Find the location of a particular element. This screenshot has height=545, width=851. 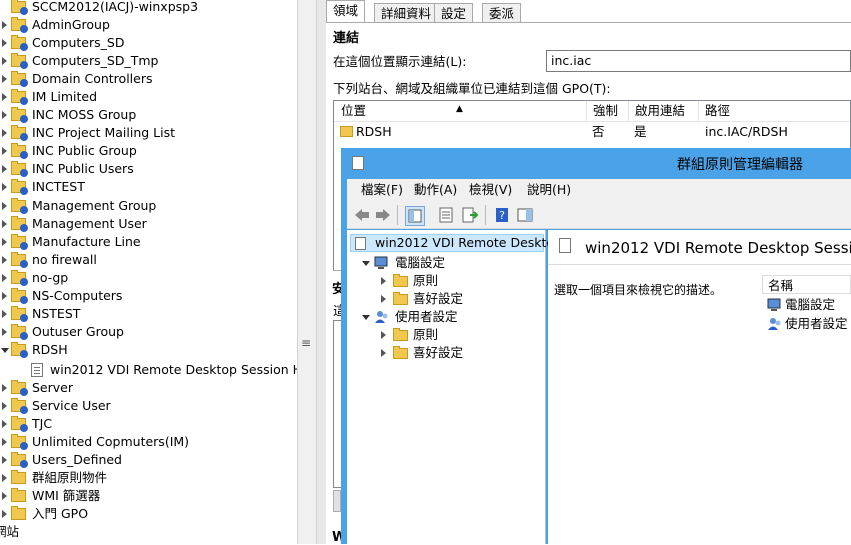

help-icon: ? is located at coordinates (502, 215).